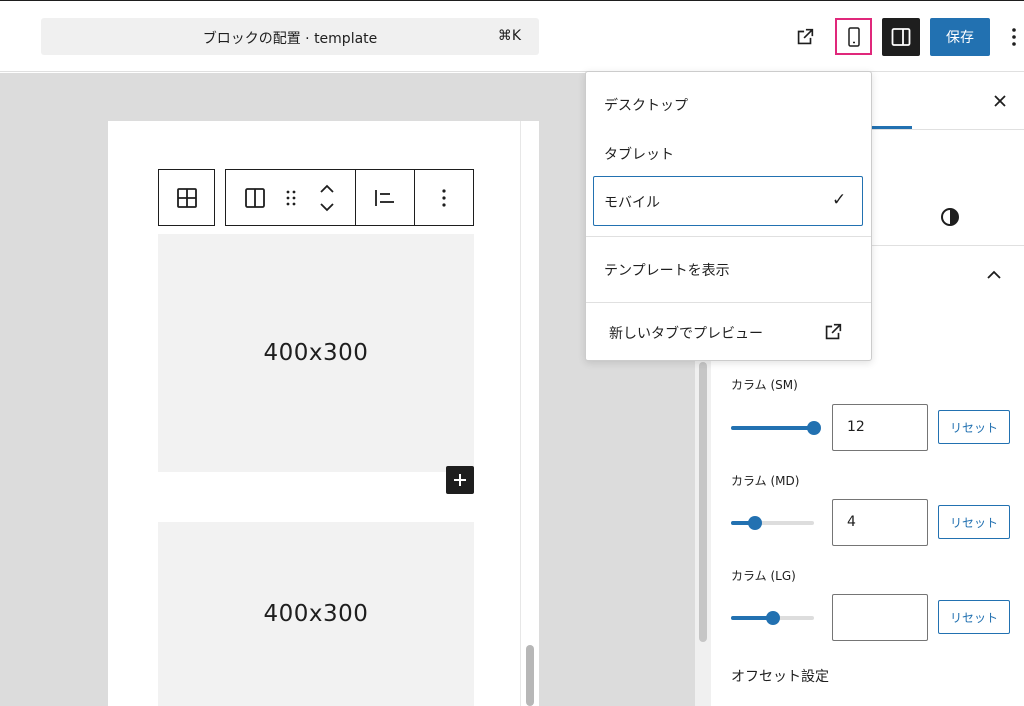  What do you see at coordinates (974, 617) in the screenshot?
I see `column-lg-reset-button: リセット` at bounding box center [974, 617].